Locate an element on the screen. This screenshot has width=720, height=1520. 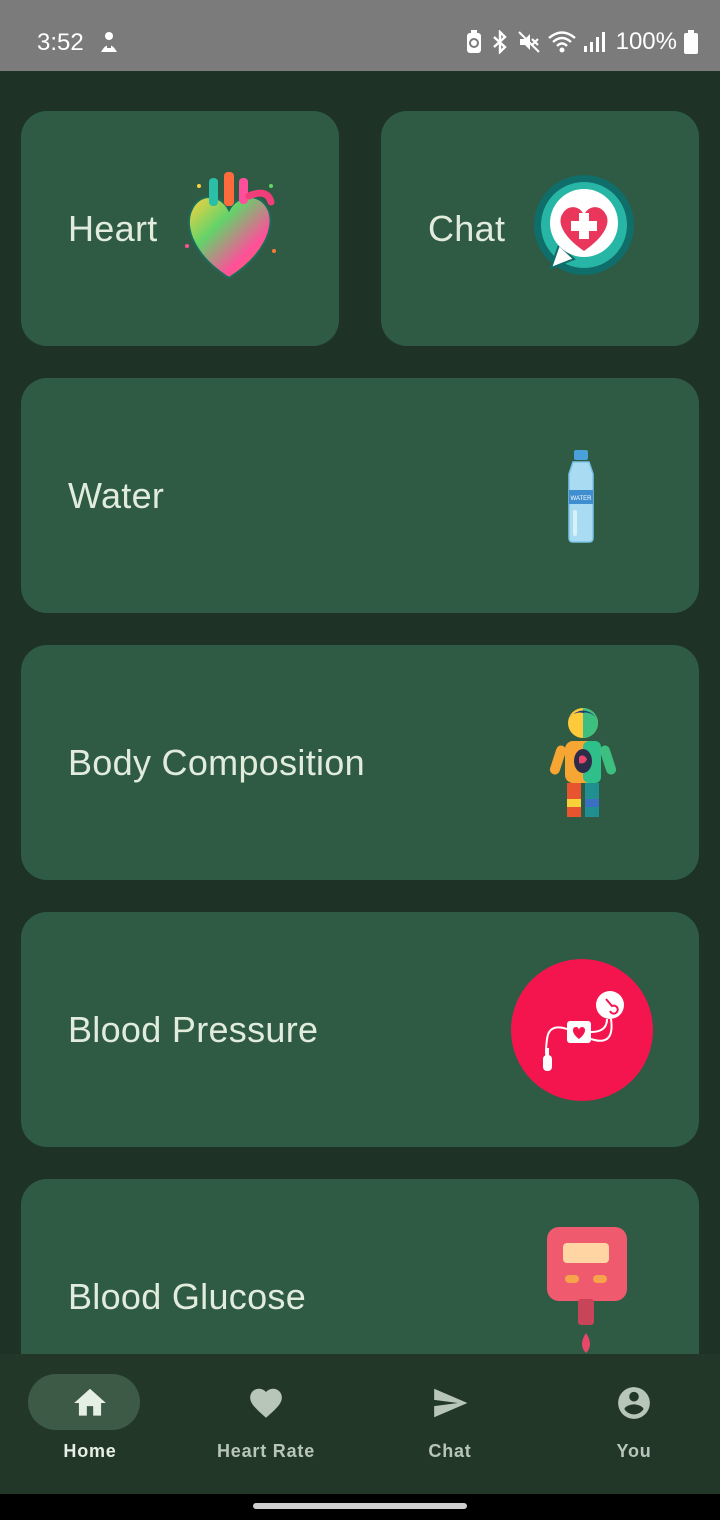
heart-card-label: Heart is located at coordinates (113, 228).